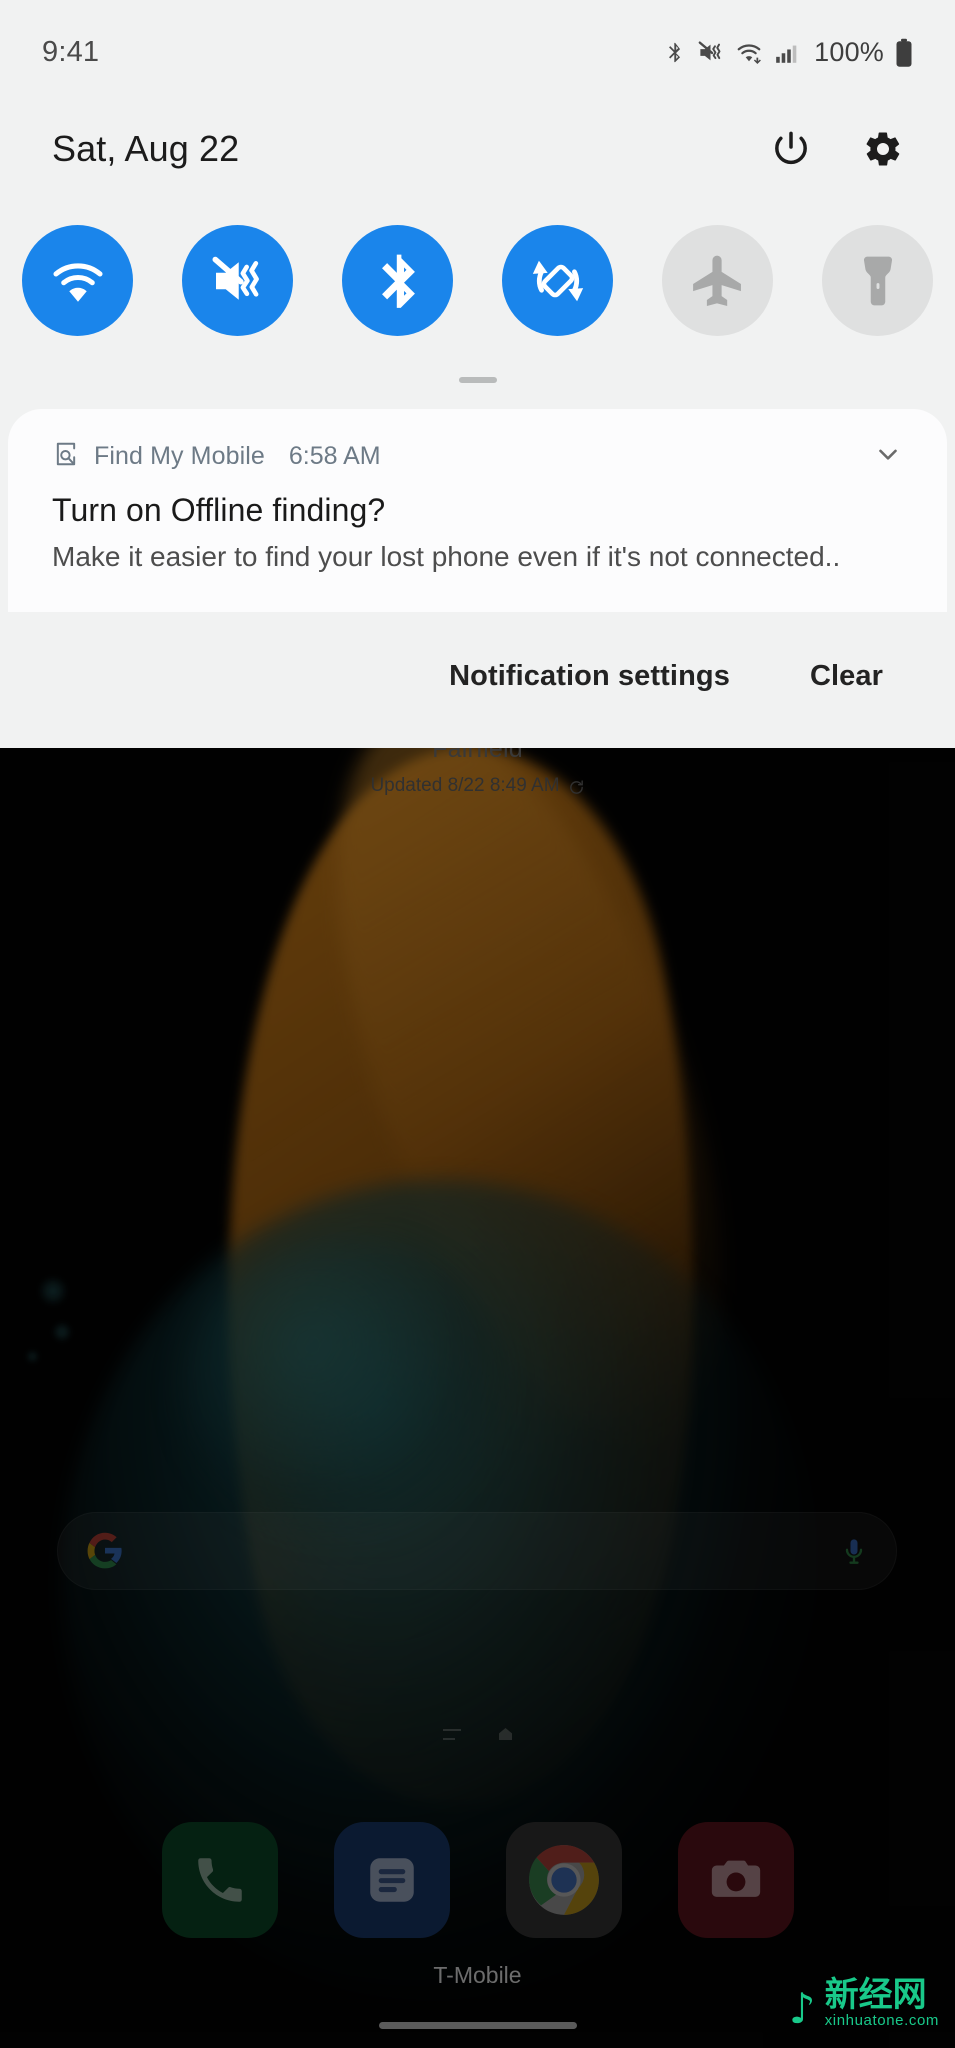 This screenshot has width=955, height=2048. What do you see at coordinates (77, 280) in the screenshot?
I see `quick-tile-wifi` at bounding box center [77, 280].